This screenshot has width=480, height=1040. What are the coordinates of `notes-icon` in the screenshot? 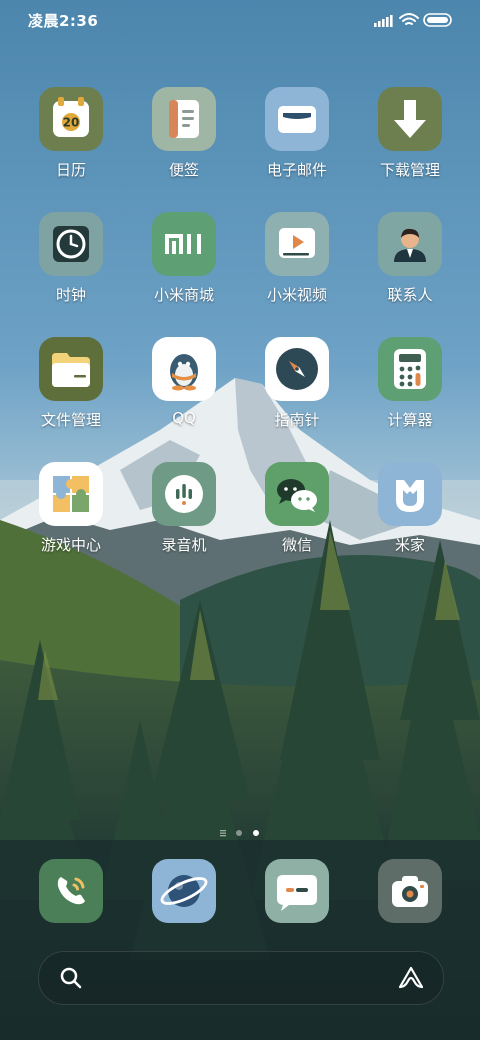 It's located at (184, 119).